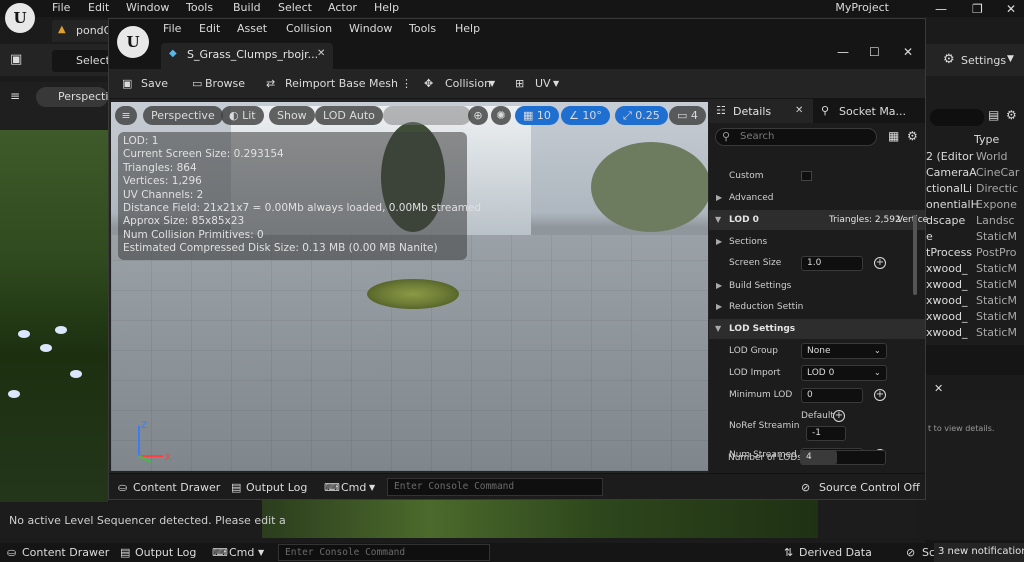 Image resolution: width=1024 pixels, height=562 pixels. What do you see at coordinates (176, 487) in the screenshot?
I see `content-drawer-button: Content Drawer` at bounding box center [176, 487].